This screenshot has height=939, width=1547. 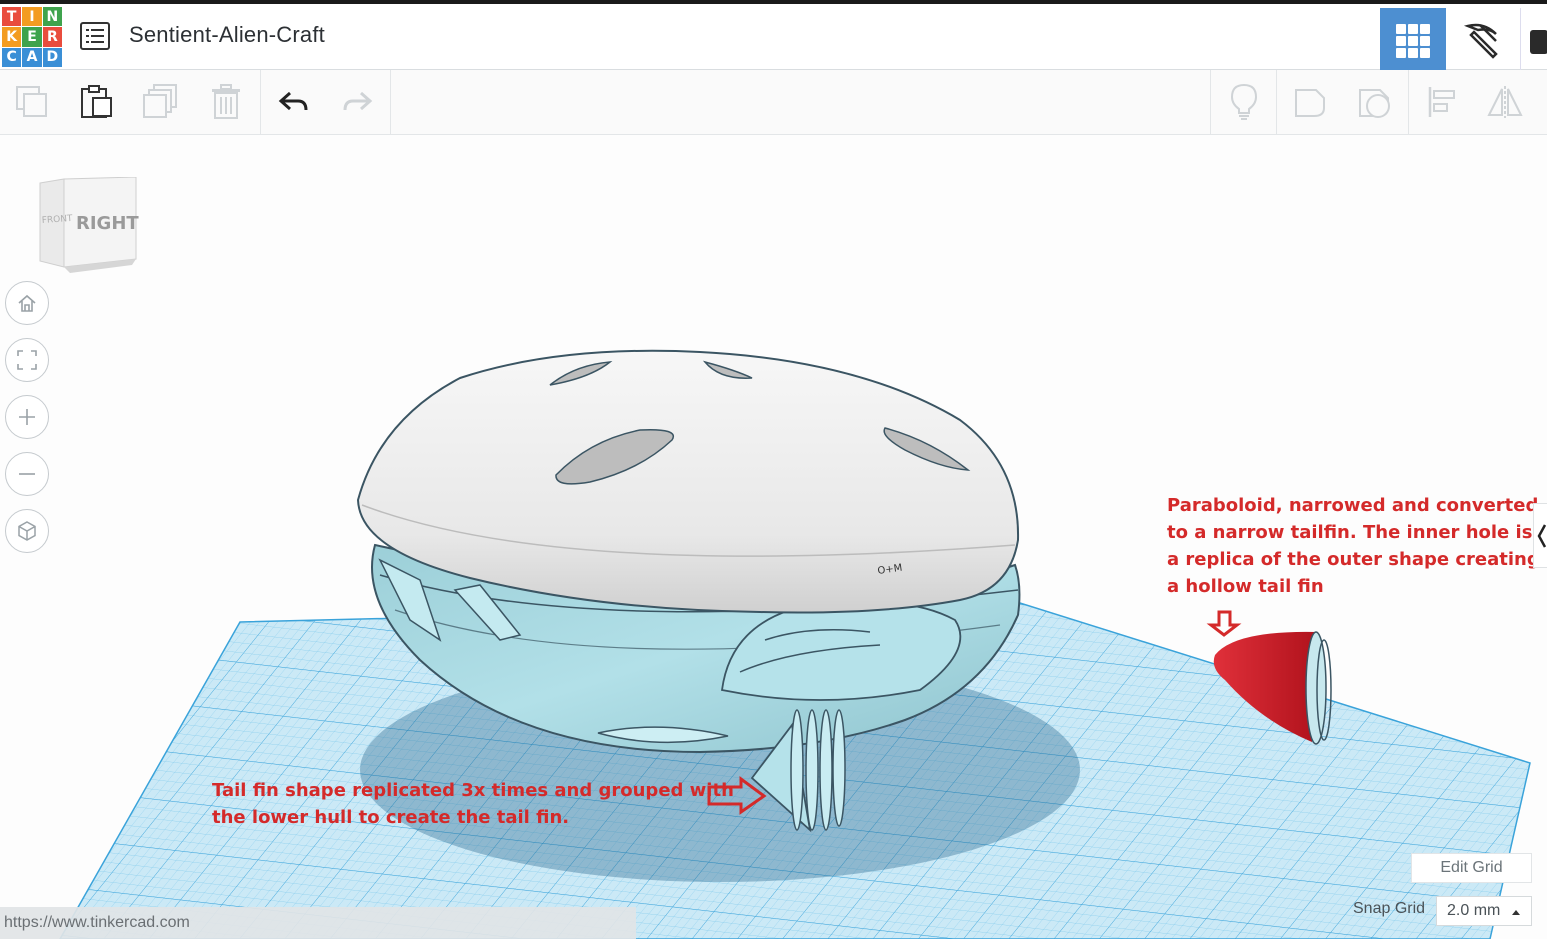 What do you see at coordinates (773, 102) in the screenshot?
I see `edit-toolbar` at bounding box center [773, 102].